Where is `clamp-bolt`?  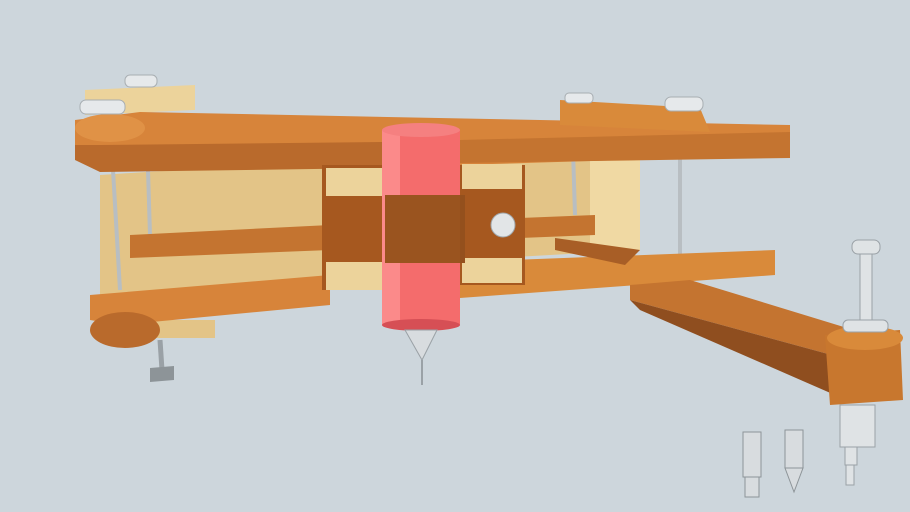 clamp-bolt is located at coordinates (162, 360).